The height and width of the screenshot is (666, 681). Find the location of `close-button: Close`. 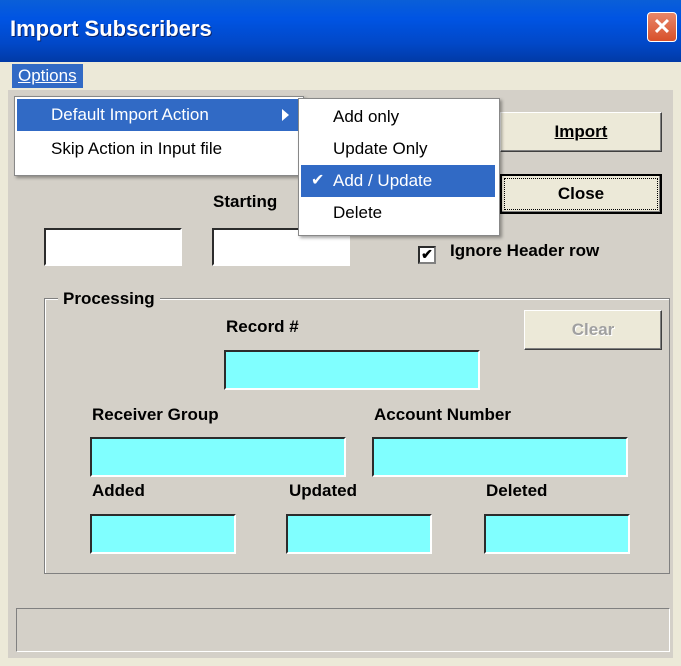

close-button: Close is located at coordinates (581, 194).